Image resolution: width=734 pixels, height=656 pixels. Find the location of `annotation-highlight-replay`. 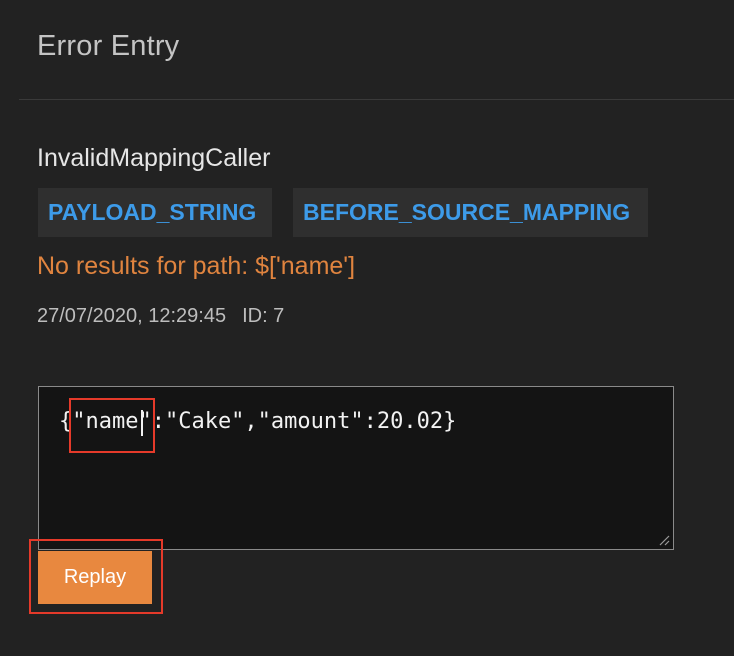

annotation-highlight-replay is located at coordinates (96, 576).